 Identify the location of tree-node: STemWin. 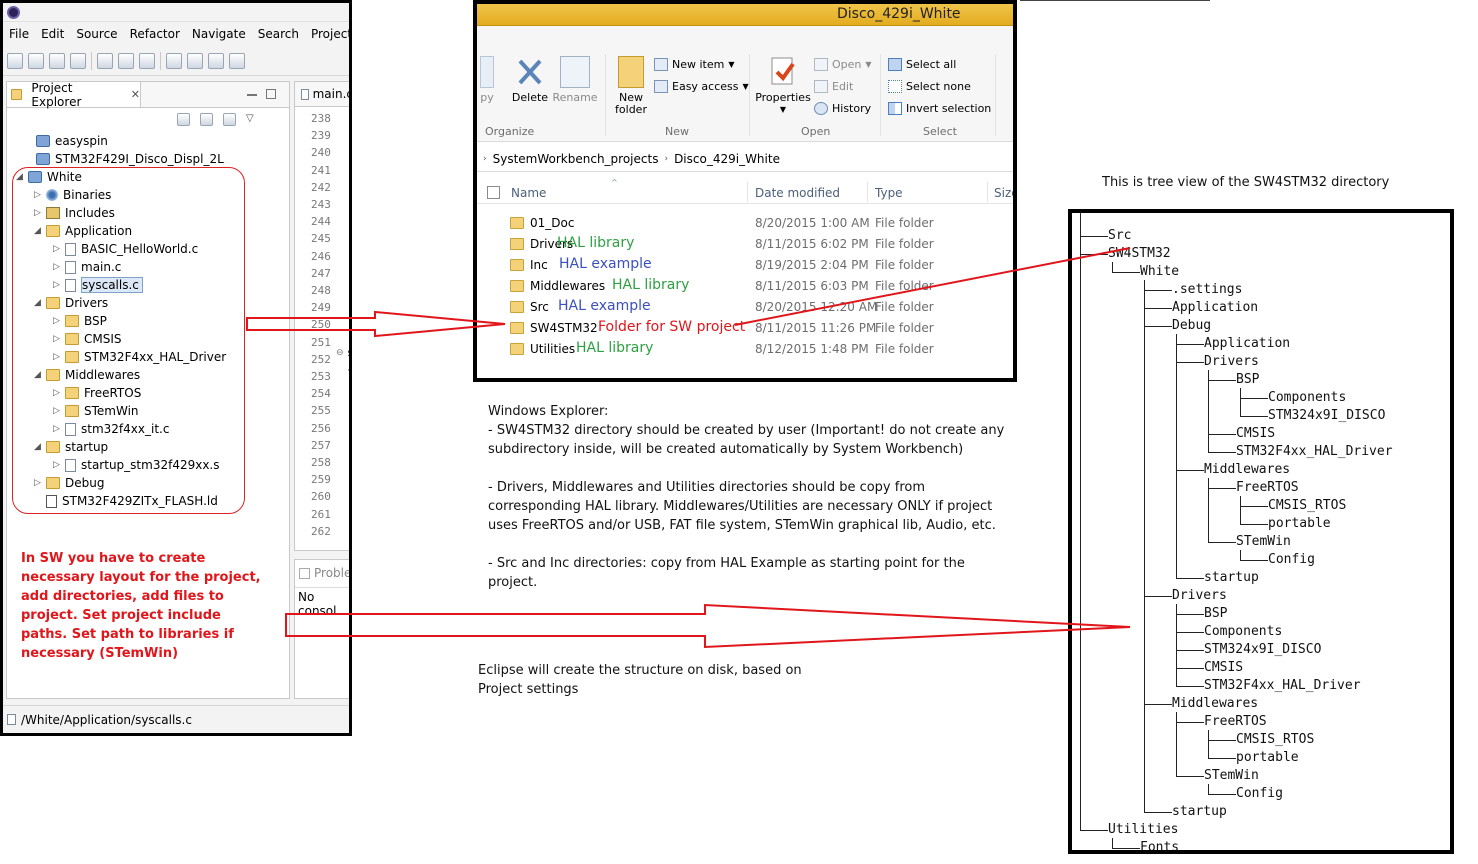
(1263, 541).